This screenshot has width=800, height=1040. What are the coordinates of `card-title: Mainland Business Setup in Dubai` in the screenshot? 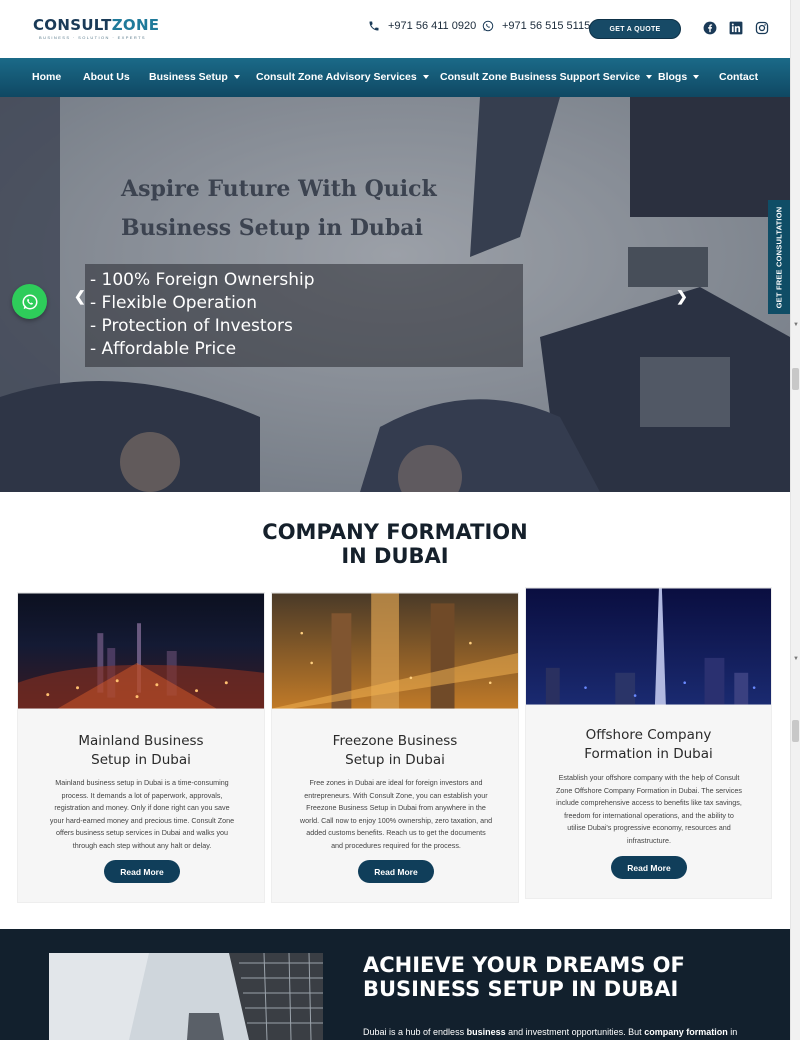 It's located at (141, 750).